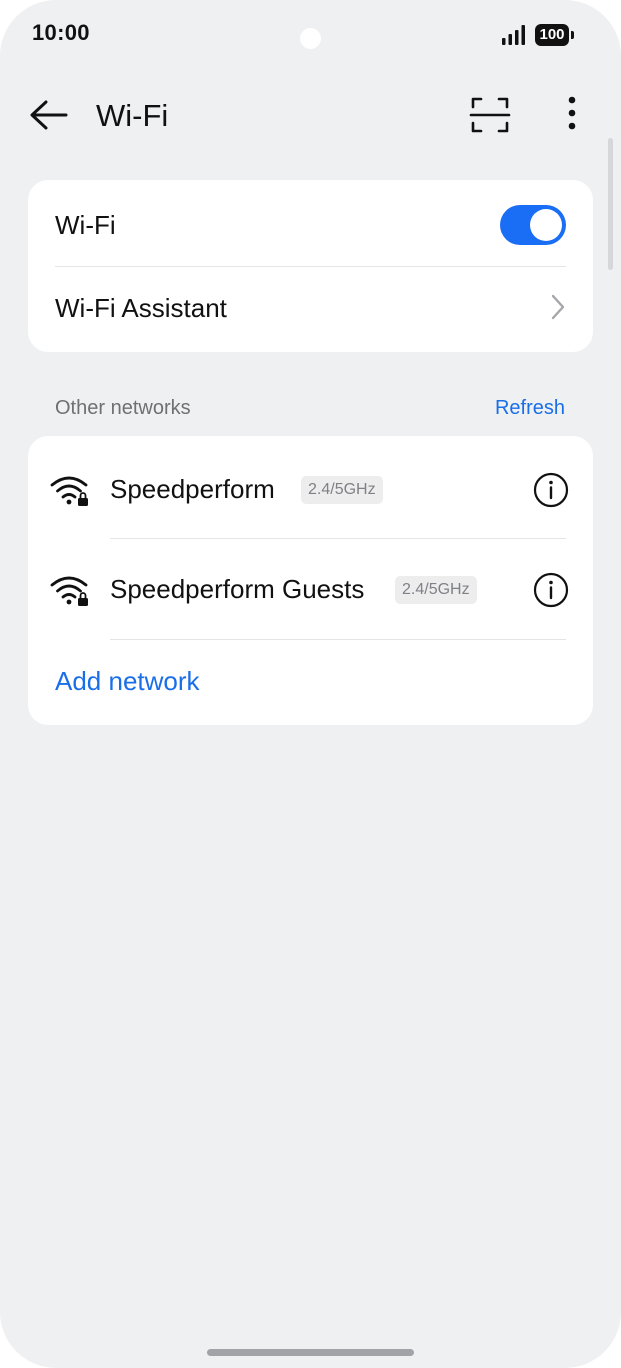 Image resolution: width=621 pixels, height=1368 pixels. What do you see at coordinates (310, 1352) in the screenshot?
I see `home-indicator` at bounding box center [310, 1352].